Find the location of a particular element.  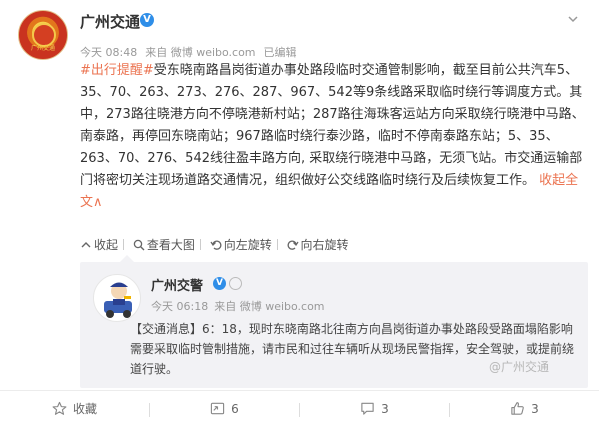

comment-button: 3 is located at coordinates (374, 409).